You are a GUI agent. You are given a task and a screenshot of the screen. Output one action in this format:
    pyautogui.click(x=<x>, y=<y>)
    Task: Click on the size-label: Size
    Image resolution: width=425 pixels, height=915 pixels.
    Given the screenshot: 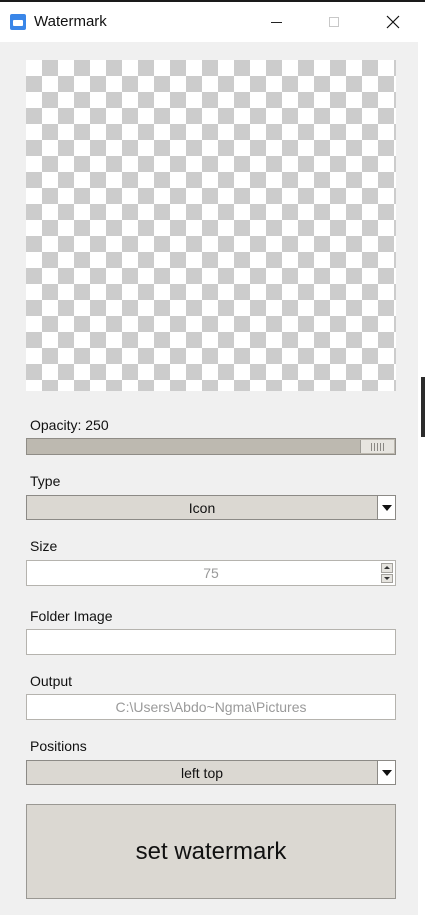 What is the action you would take?
    pyautogui.click(x=44, y=546)
    